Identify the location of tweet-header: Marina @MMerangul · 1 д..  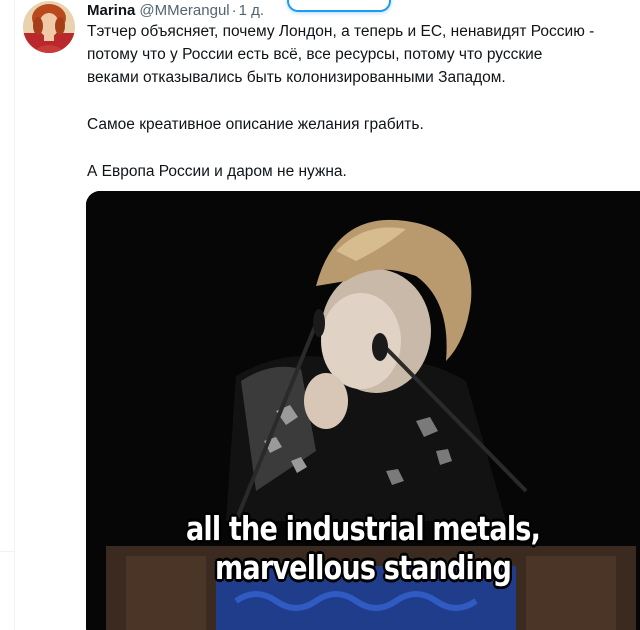
(175, 10).